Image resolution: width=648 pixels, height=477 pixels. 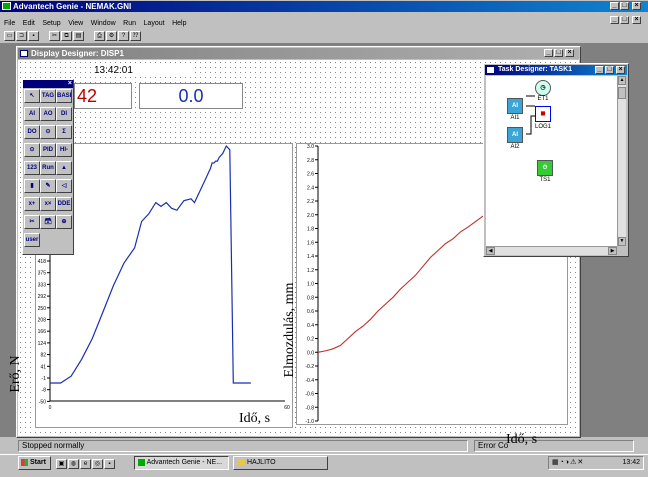 I want to click on palette-tool-24: user prog, so click(x=32, y=240).